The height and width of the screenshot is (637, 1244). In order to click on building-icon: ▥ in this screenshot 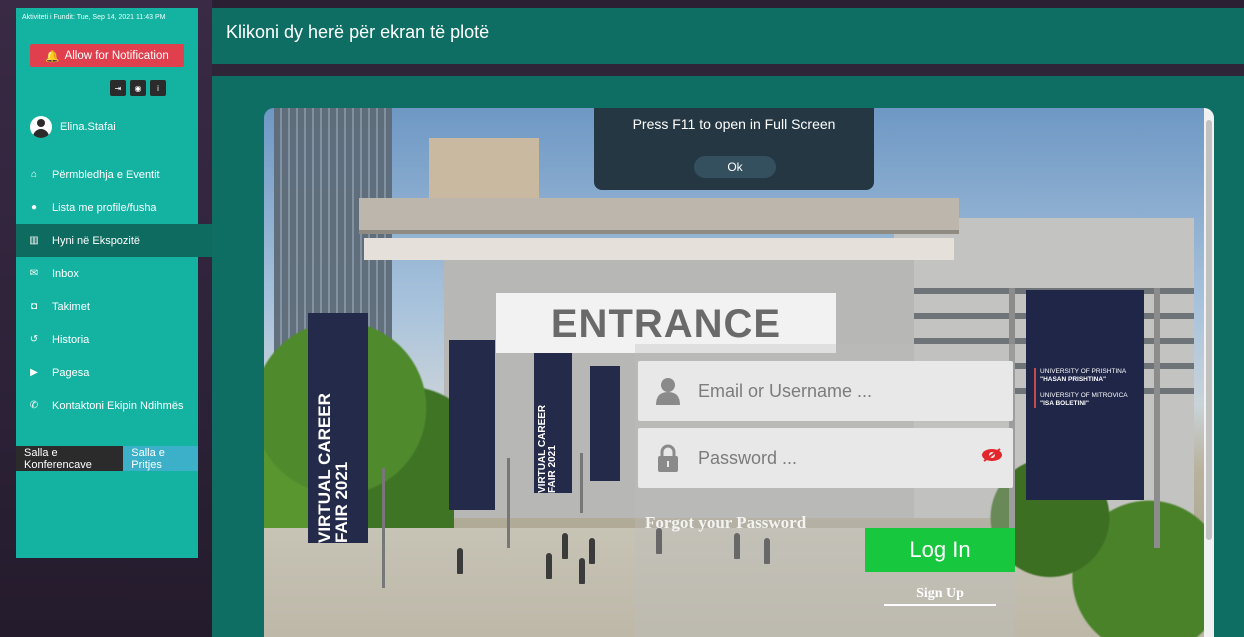, I will do `click(34, 240)`.